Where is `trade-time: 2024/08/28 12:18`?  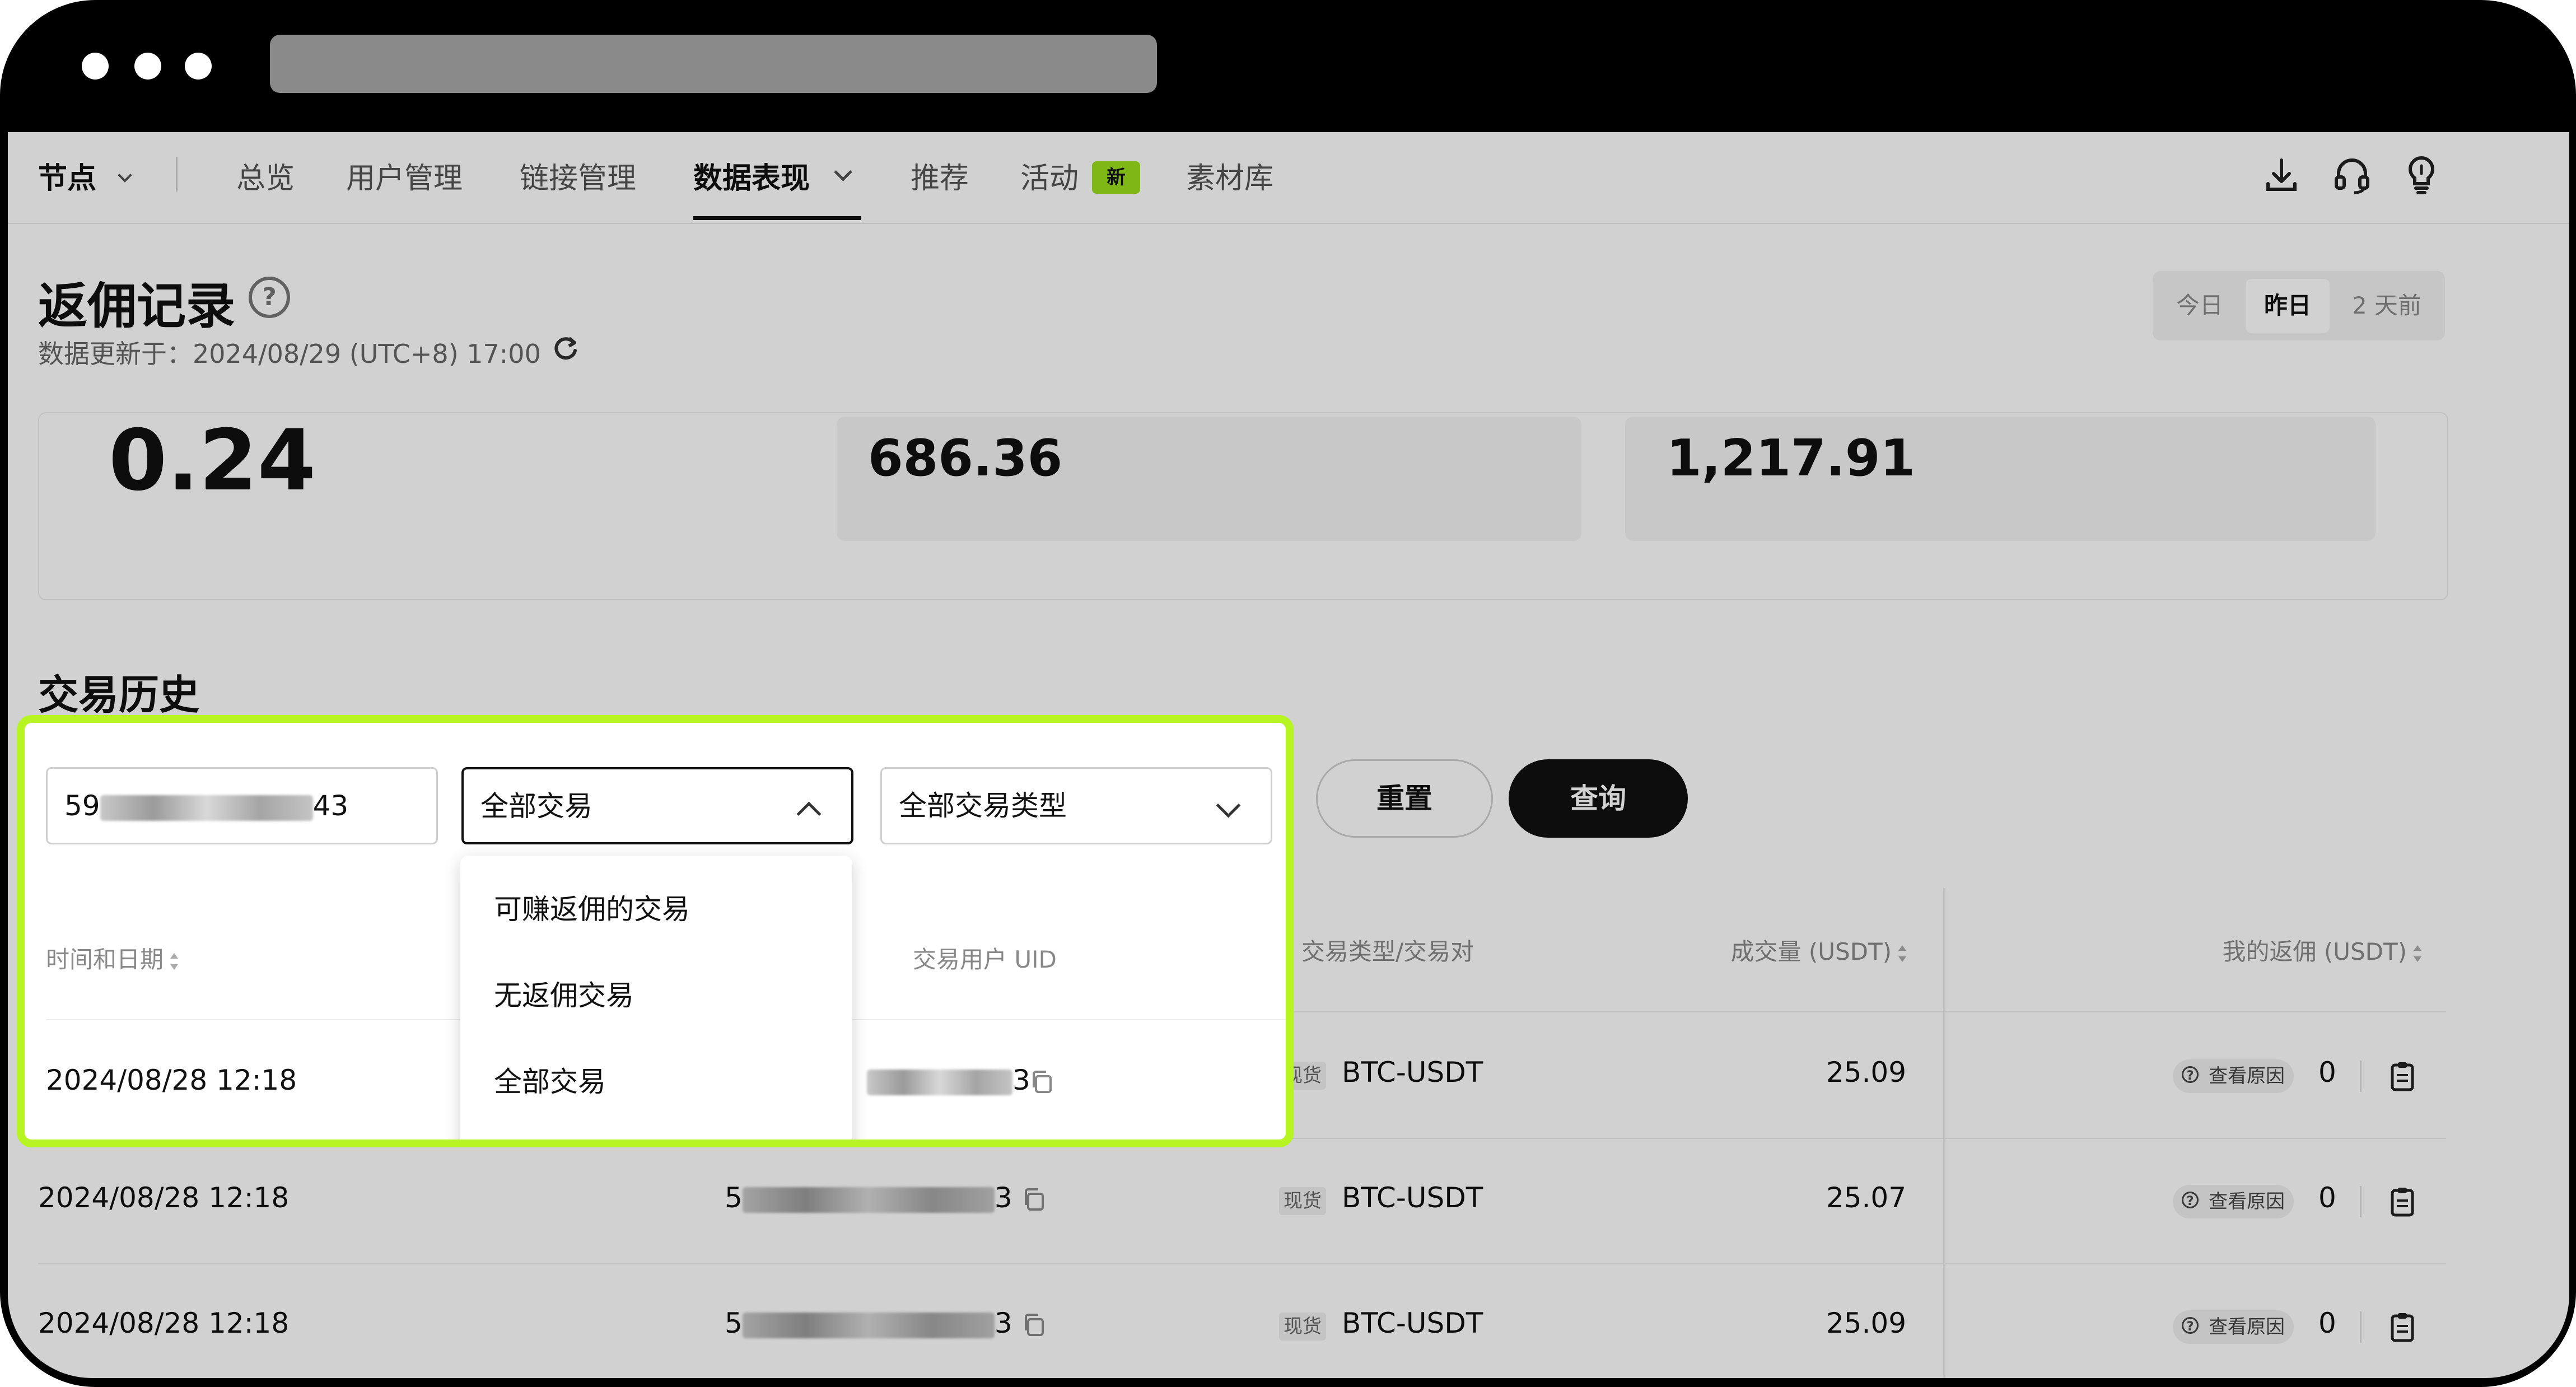 trade-time: 2024/08/28 12:18 is located at coordinates (172, 1080).